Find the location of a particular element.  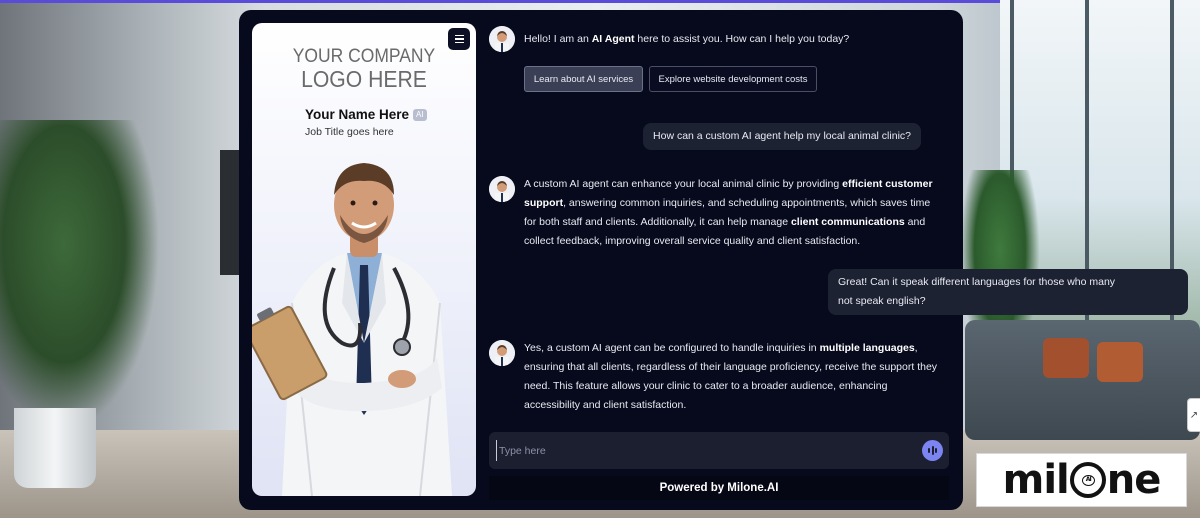

background-sofa is located at coordinates (1082, 380).